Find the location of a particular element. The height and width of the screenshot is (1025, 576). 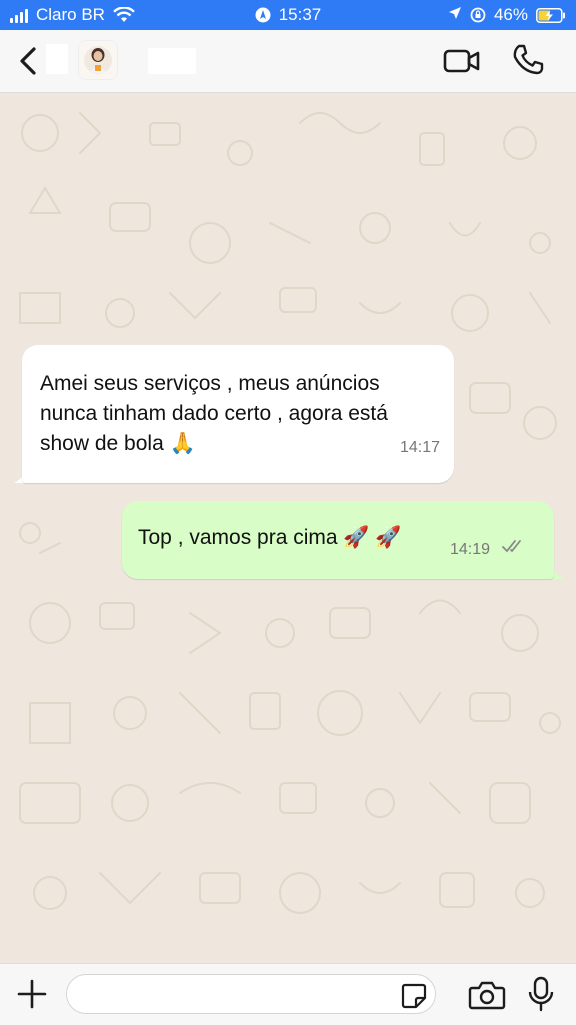

message-line-text: Top , vamos pra cima is located at coordinates (238, 537).